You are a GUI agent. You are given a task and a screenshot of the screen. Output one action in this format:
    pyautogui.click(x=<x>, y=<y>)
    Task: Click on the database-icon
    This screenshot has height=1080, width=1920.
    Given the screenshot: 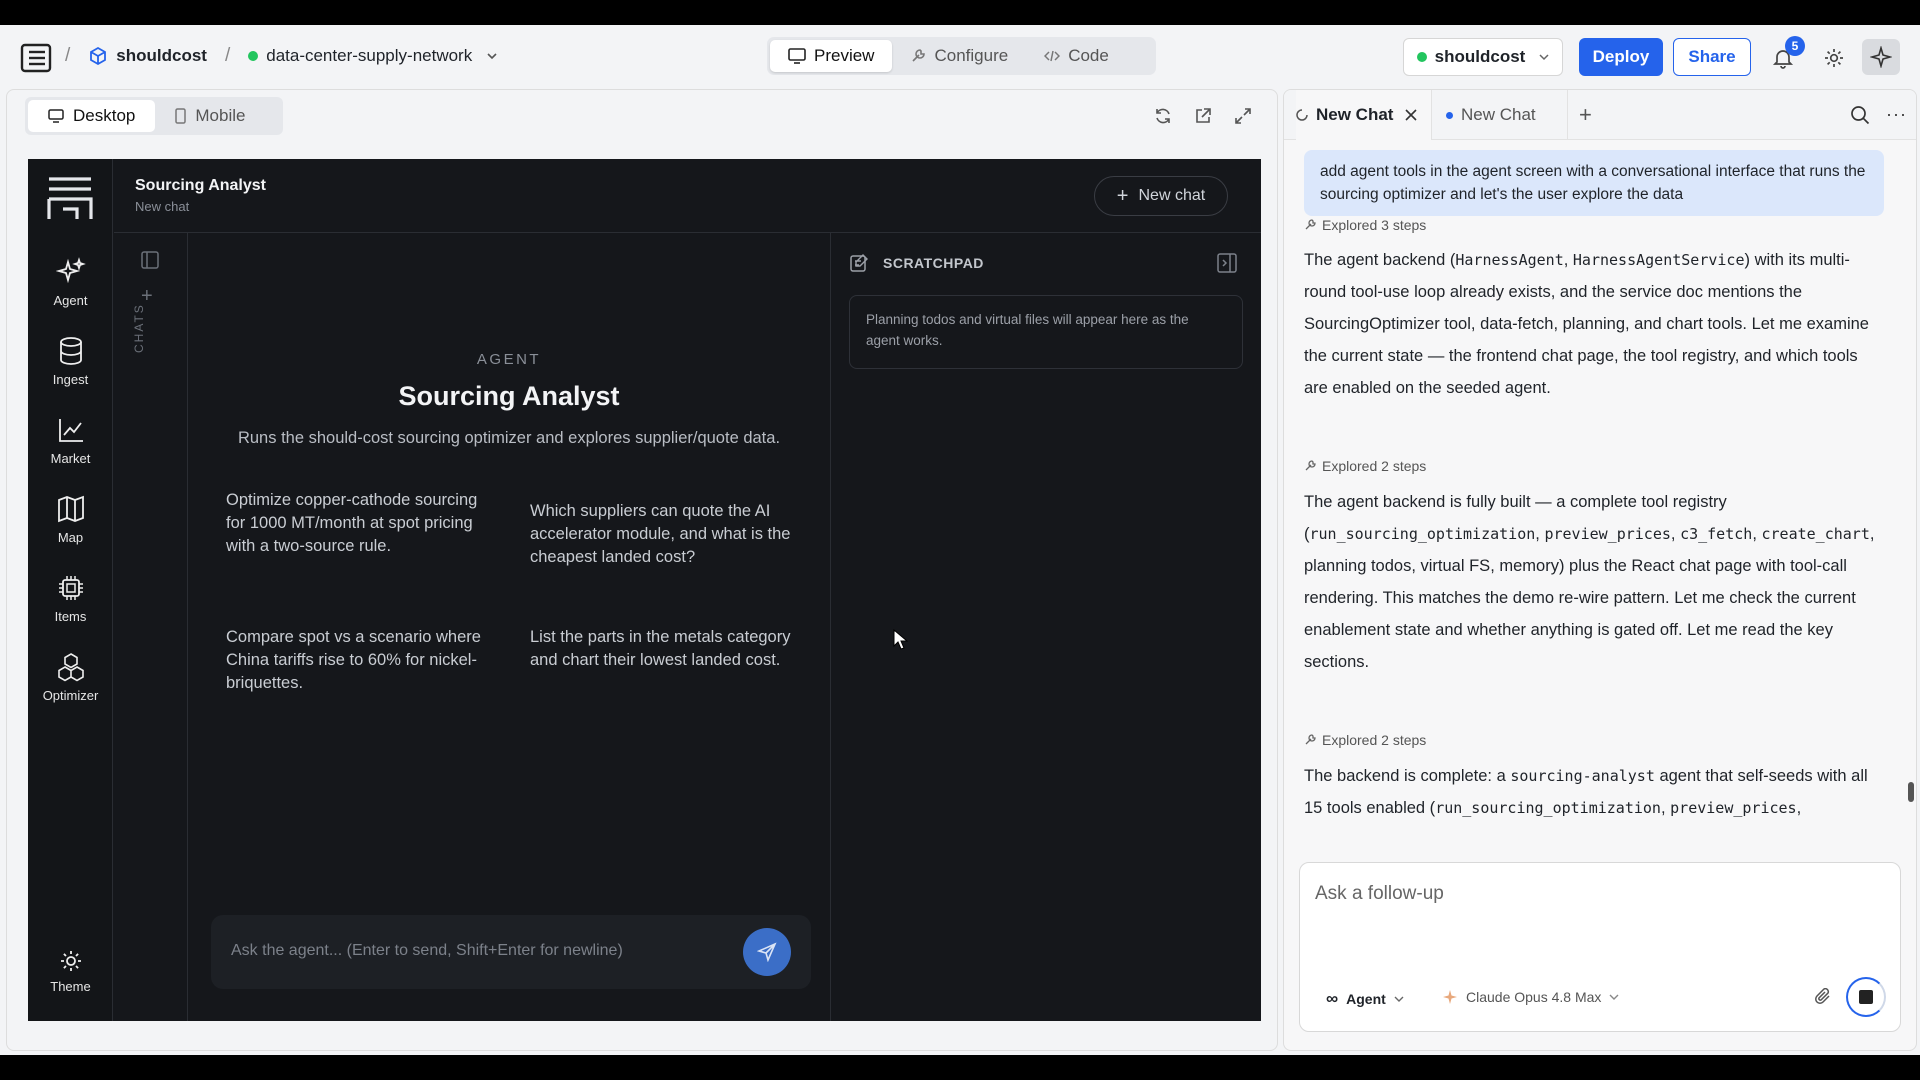 What is the action you would take?
    pyautogui.click(x=71, y=351)
    